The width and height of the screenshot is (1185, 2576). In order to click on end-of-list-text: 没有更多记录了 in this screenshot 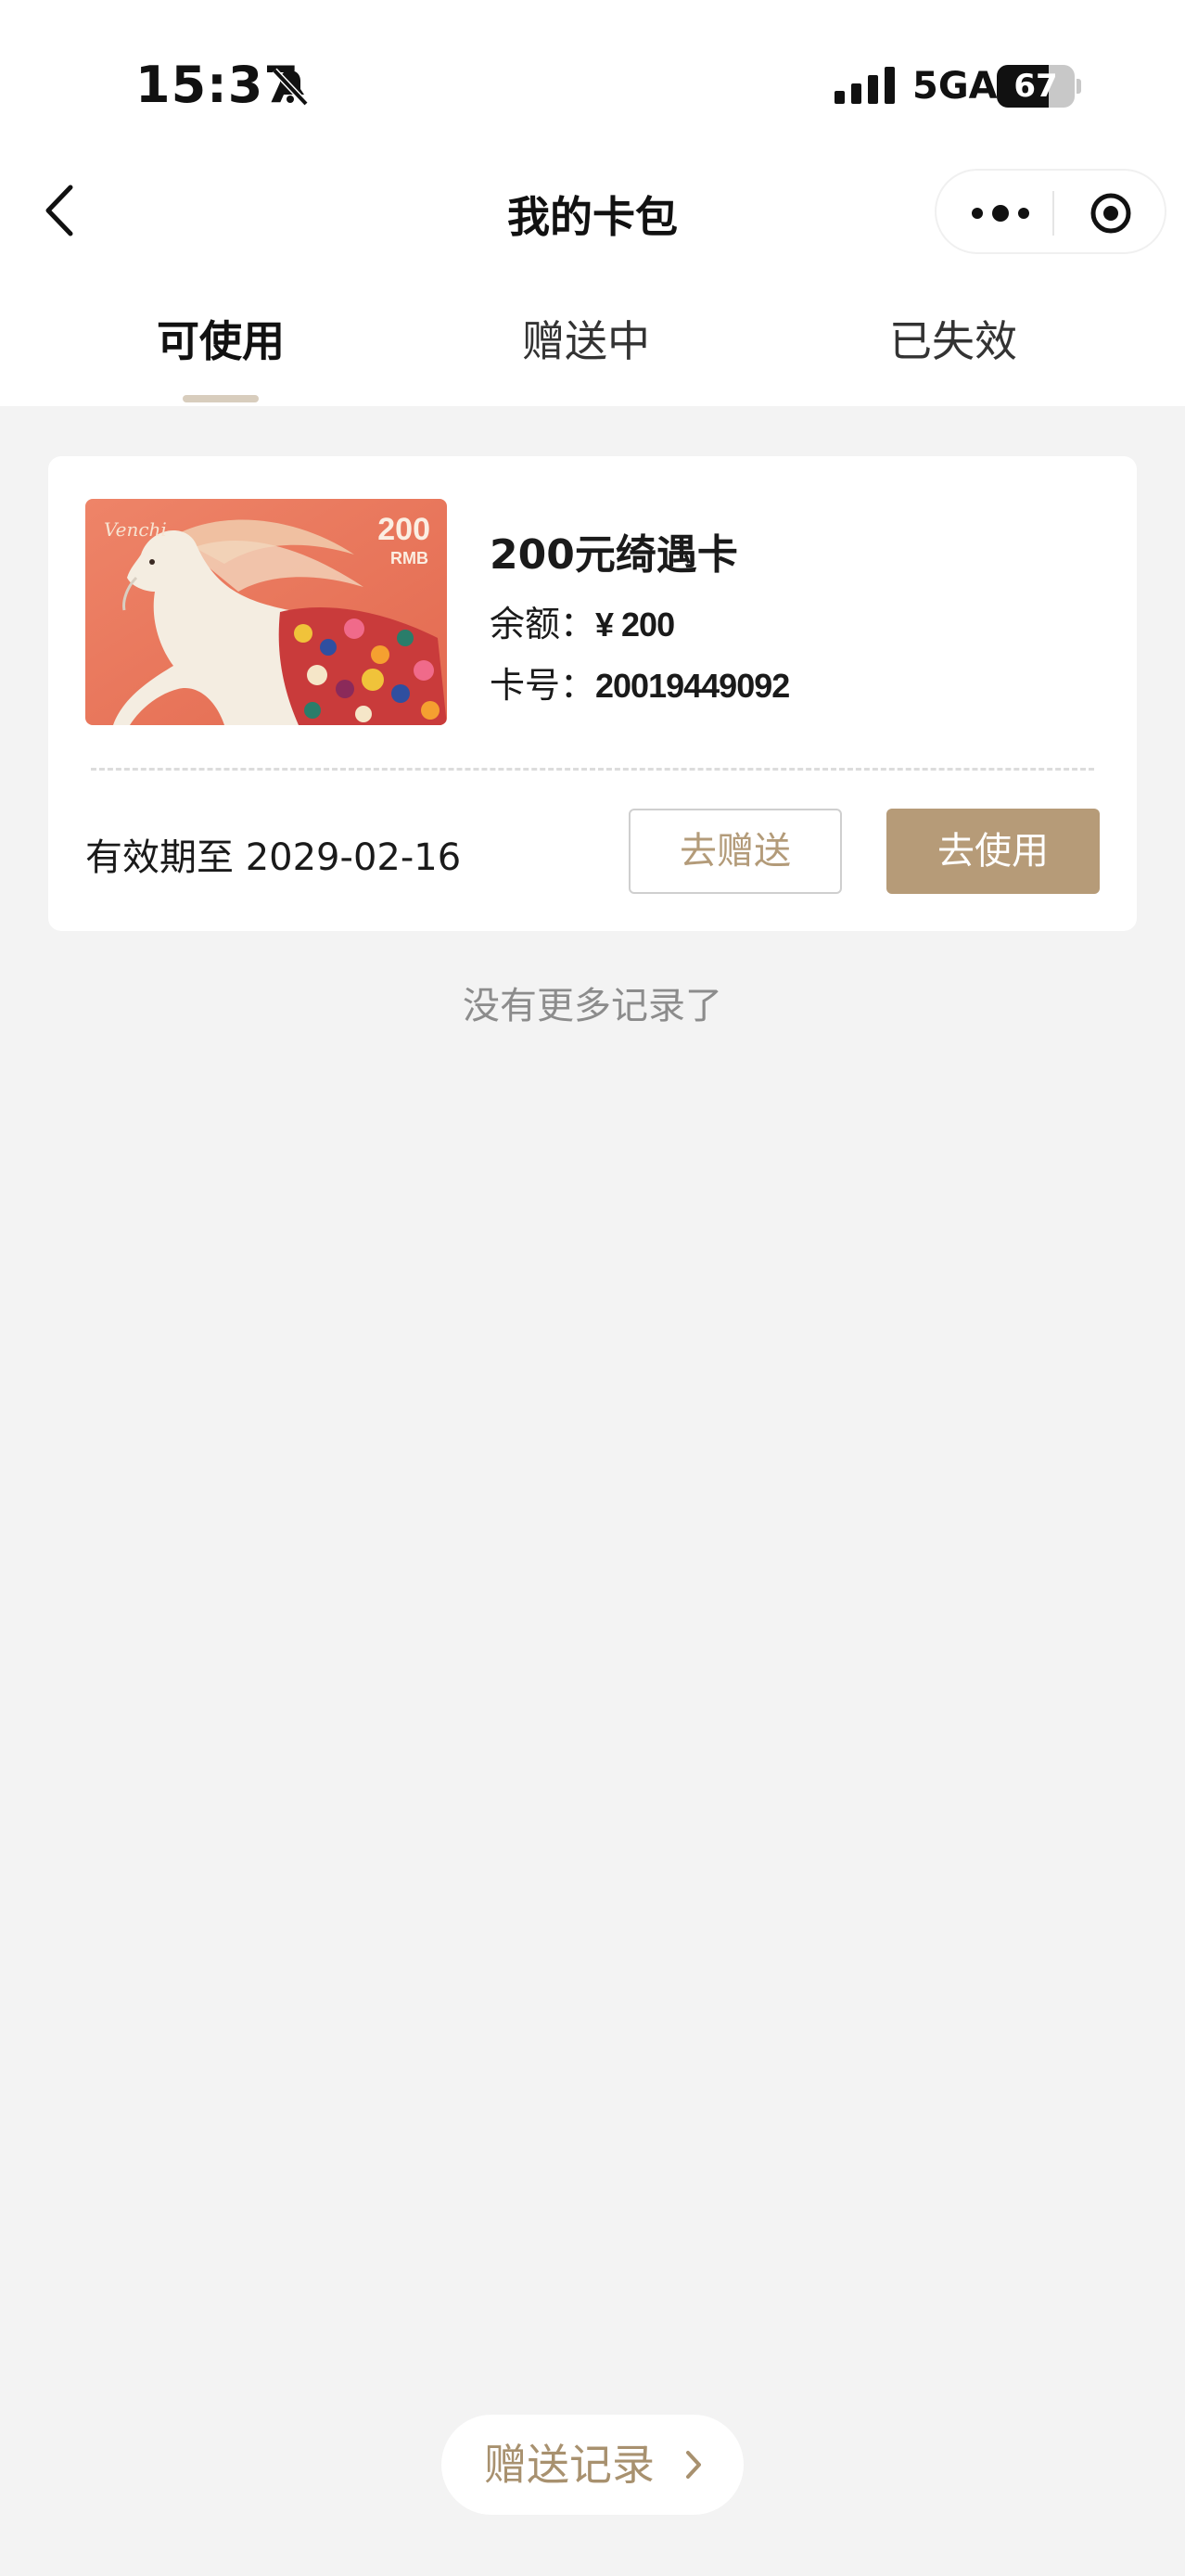, I will do `click(592, 1006)`.